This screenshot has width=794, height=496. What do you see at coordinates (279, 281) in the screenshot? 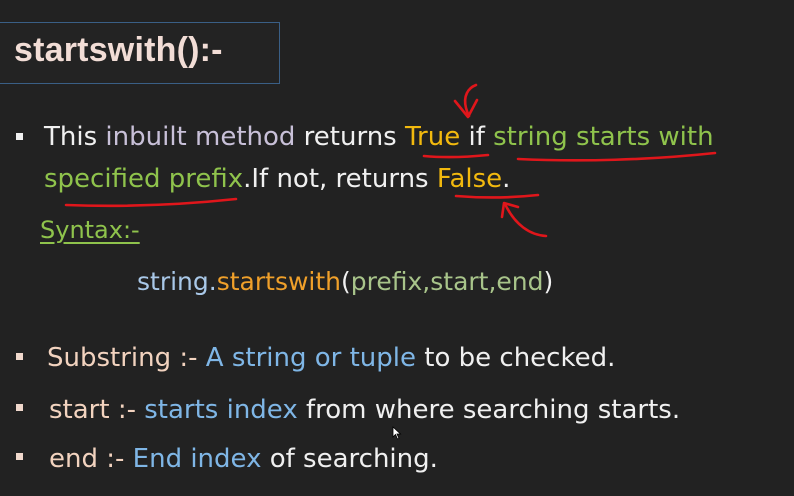
I see `code-method: startswith` at bounding box center [279, 281].